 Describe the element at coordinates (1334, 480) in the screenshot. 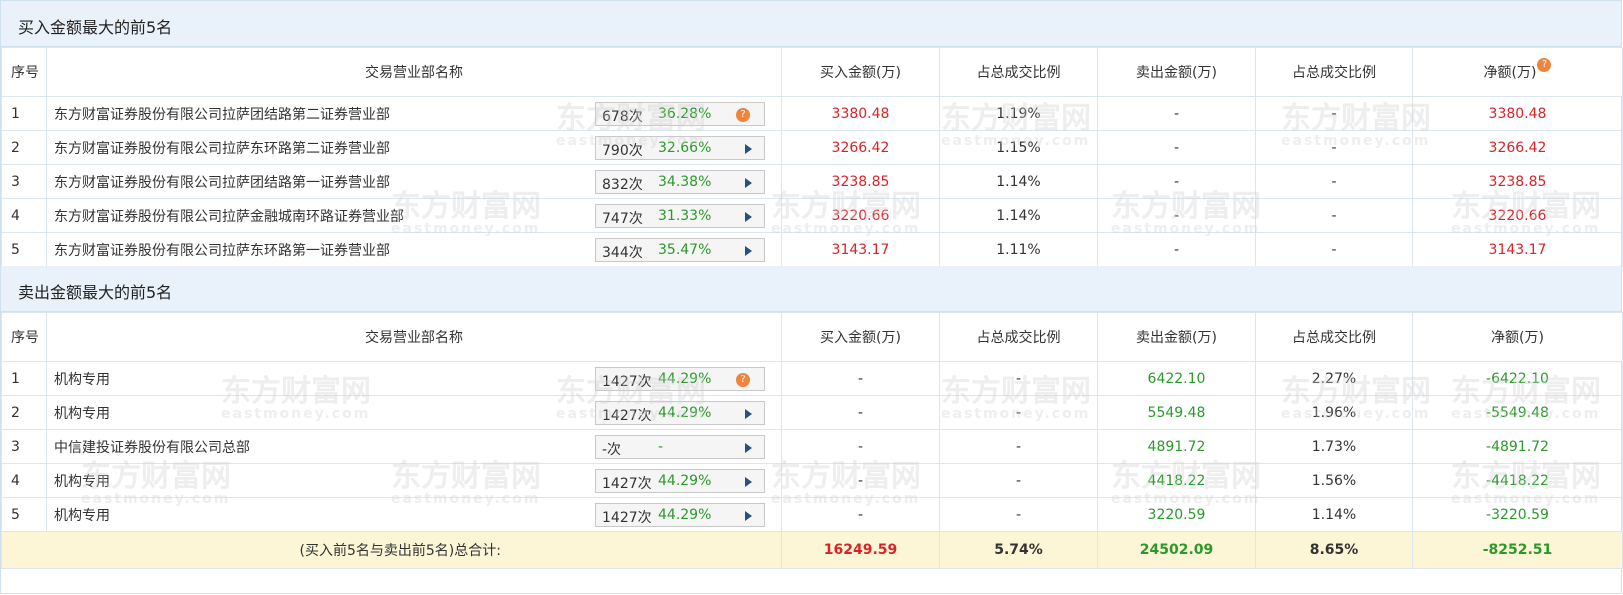

I see `row-sell-ratio: 1.56%` at that location.